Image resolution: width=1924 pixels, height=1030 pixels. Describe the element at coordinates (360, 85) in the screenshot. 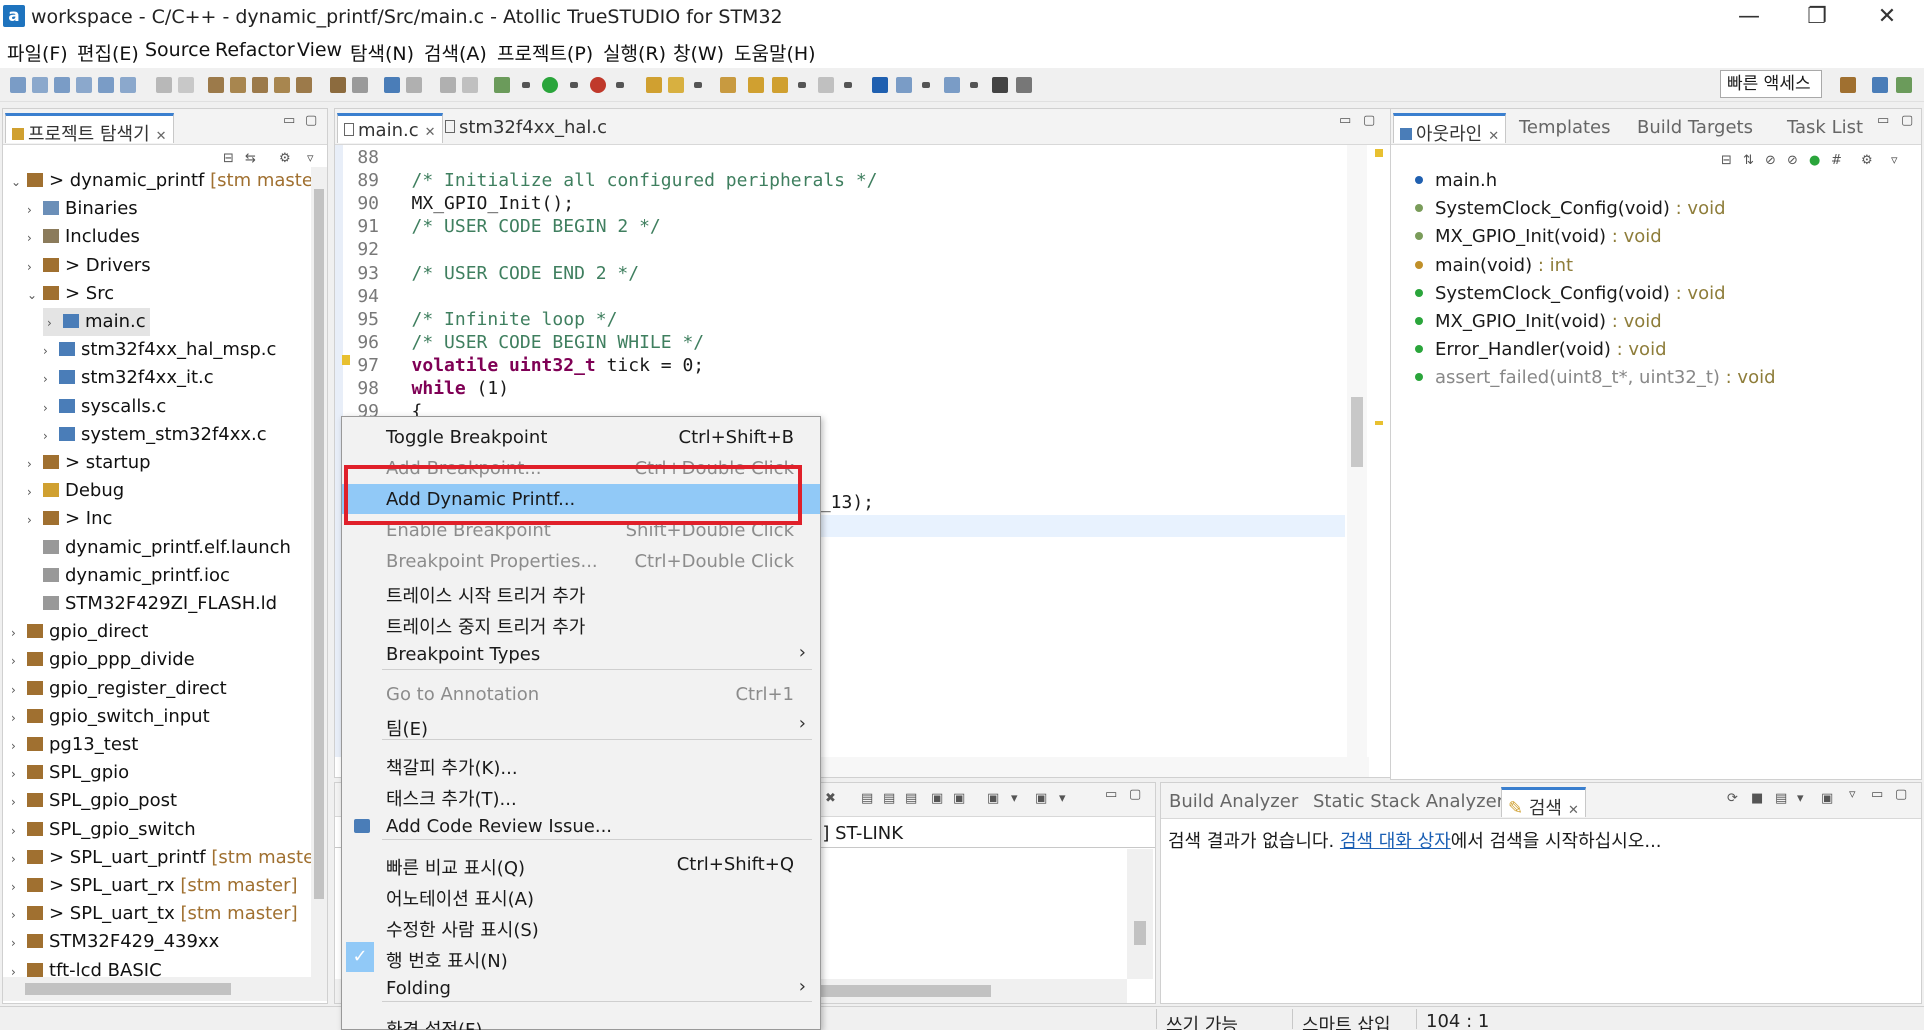

I see `debug-config-icon` at that location.